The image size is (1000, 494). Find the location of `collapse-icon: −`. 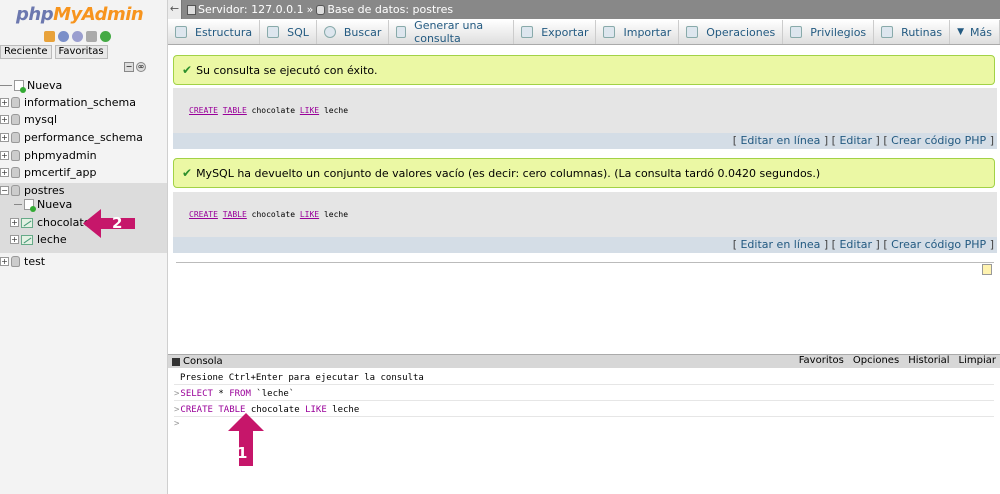

collapse-icon: − is located at coordinates (4, 190).